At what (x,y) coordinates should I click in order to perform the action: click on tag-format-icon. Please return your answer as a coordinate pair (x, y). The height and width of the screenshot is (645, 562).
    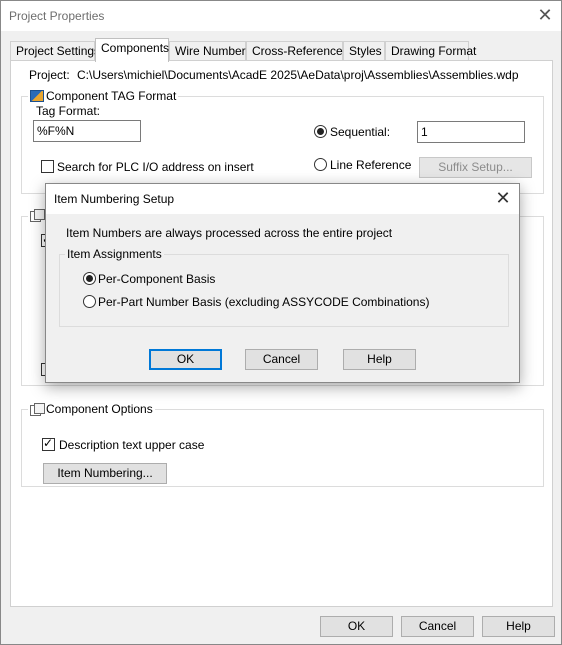
    Looking at the image, I should click on (37, 96).